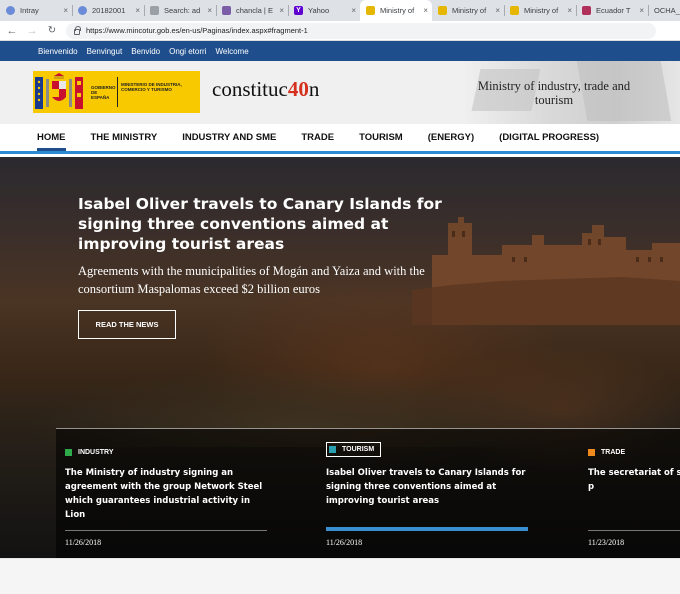 The height and width of the screenshot is (594, 680). I want to click on nav-the-ministry: THE MINISTRY, so click(124, 138).